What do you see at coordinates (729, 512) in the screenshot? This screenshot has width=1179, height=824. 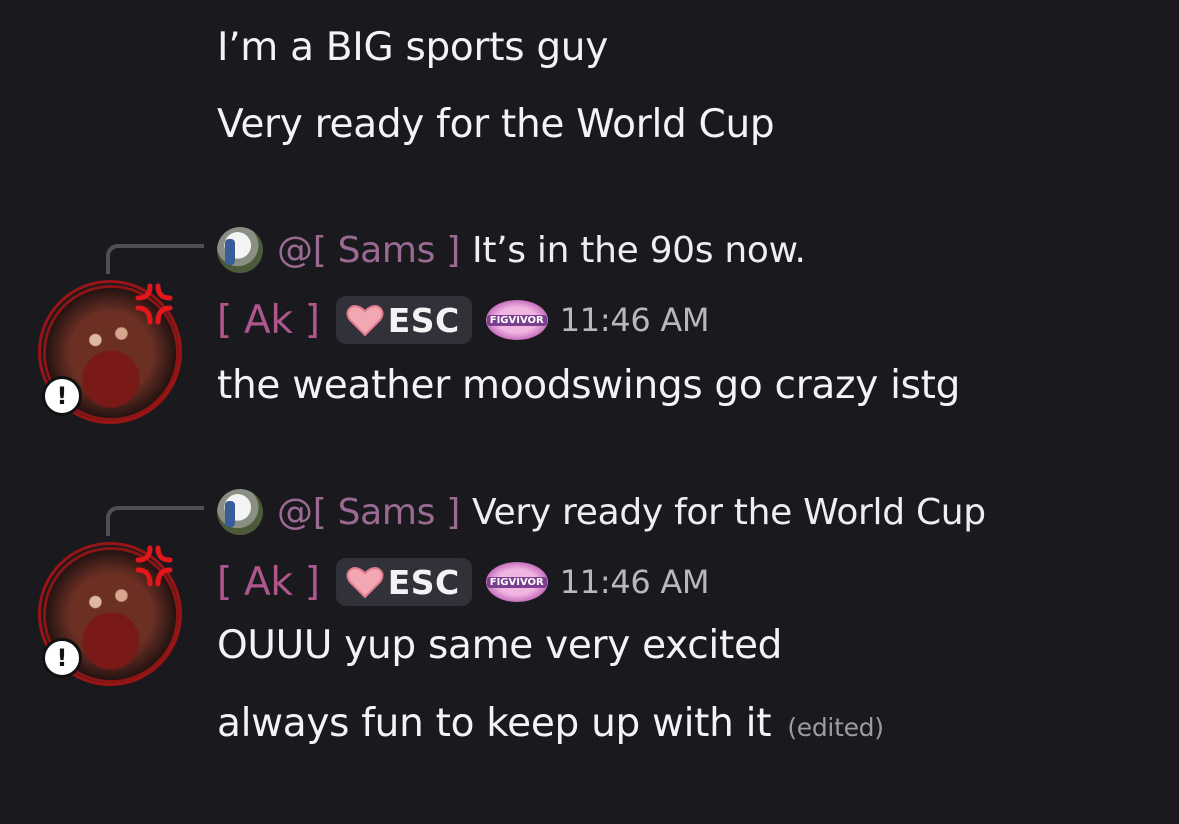 I see `reply-text: Very ready for the World Cup` at bounding box center [729, 512].